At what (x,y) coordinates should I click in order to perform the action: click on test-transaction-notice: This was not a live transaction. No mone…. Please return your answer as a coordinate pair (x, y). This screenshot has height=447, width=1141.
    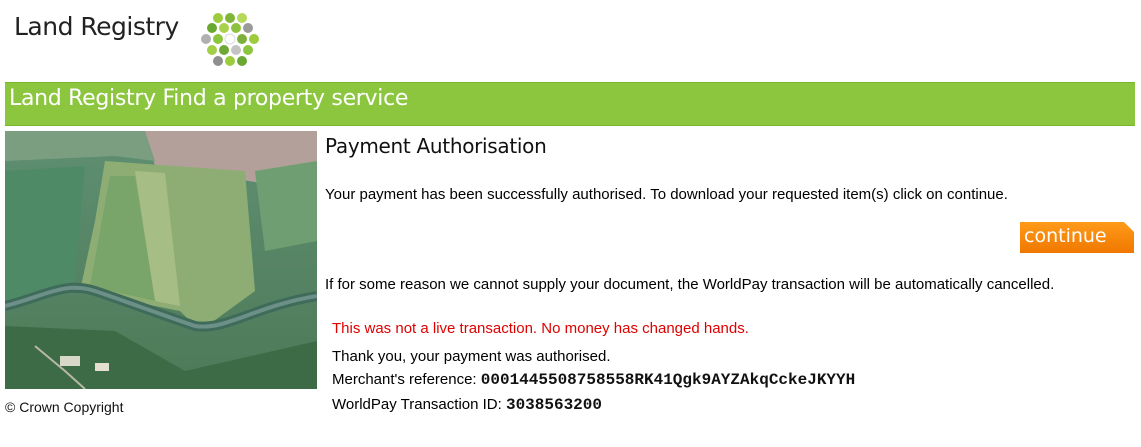
    Looking at the image, I should click on (540, 328).